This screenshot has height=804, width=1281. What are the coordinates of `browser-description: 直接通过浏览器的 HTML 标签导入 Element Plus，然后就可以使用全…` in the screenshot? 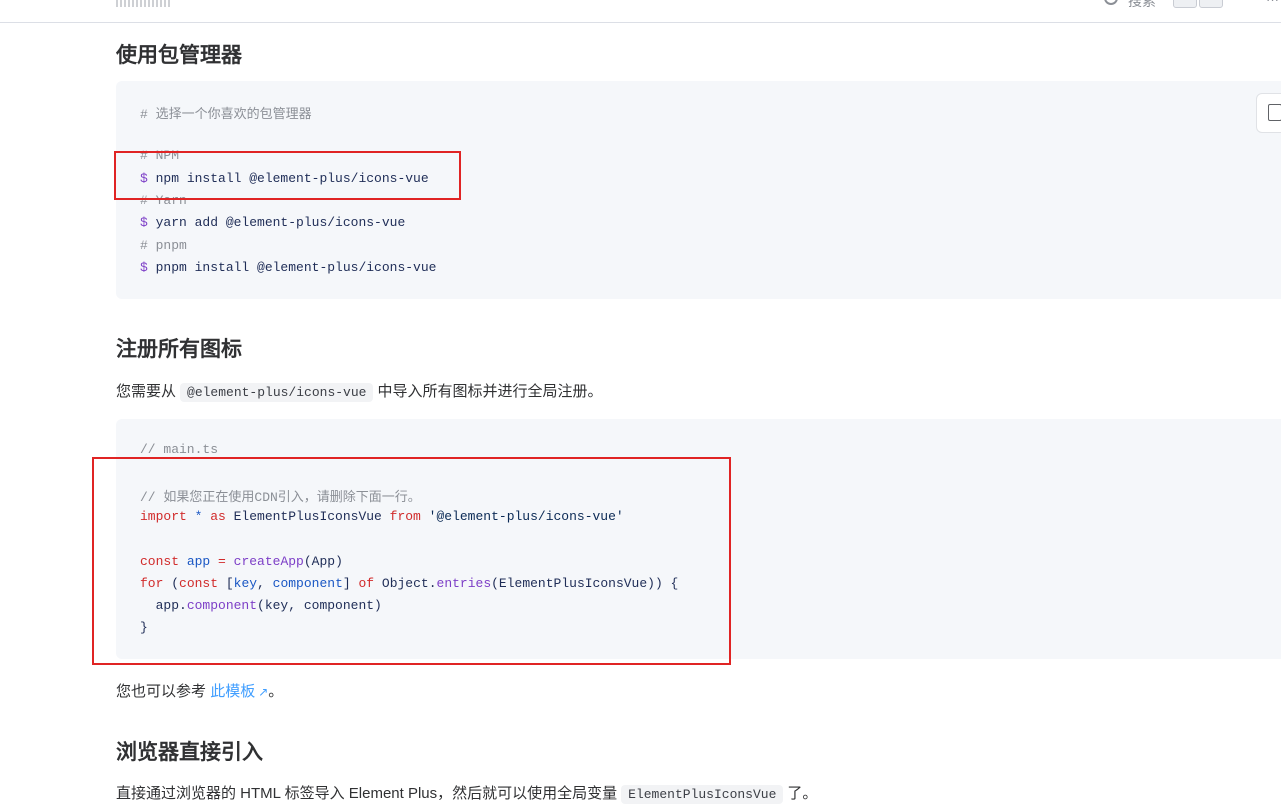 It's located at (467, 793).